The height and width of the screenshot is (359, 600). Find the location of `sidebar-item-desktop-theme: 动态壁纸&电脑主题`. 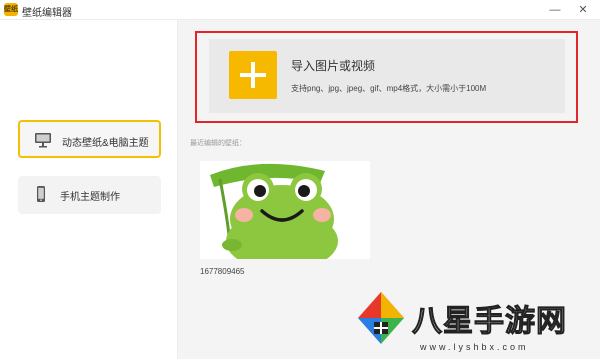

sidebar-item-desktop-theme: 动态壁纸&电脑主题 is located at coordinates (89, 139).